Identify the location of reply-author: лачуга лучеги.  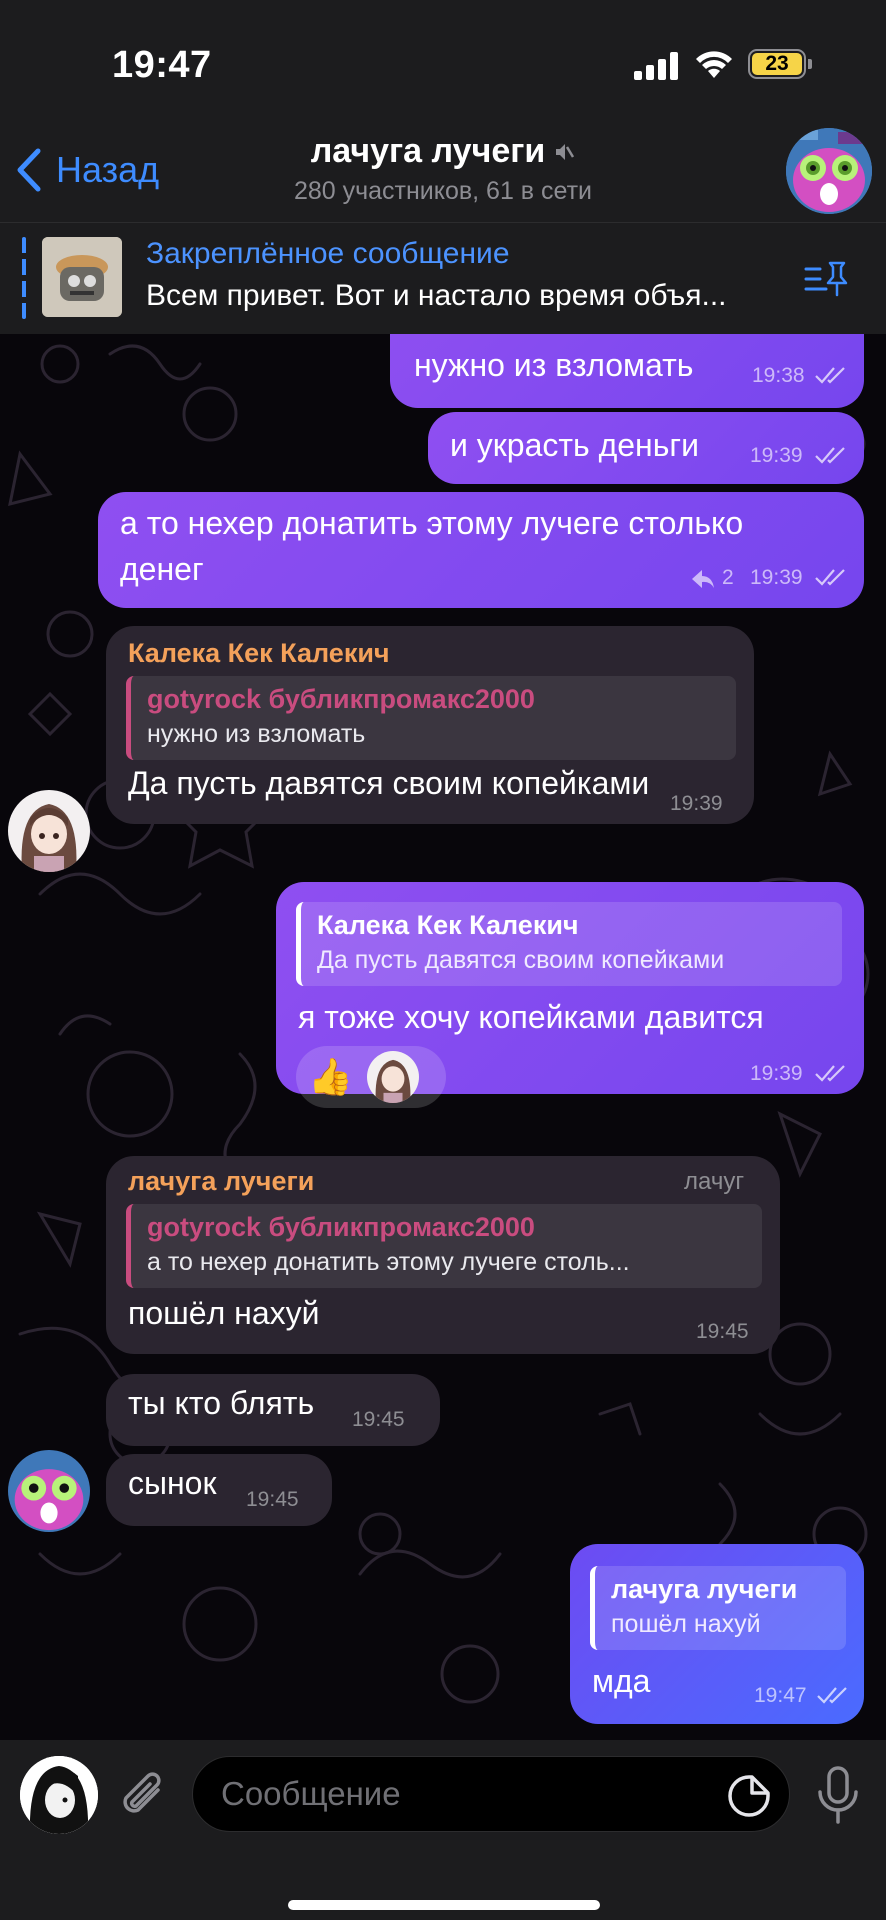
(704, 1589).